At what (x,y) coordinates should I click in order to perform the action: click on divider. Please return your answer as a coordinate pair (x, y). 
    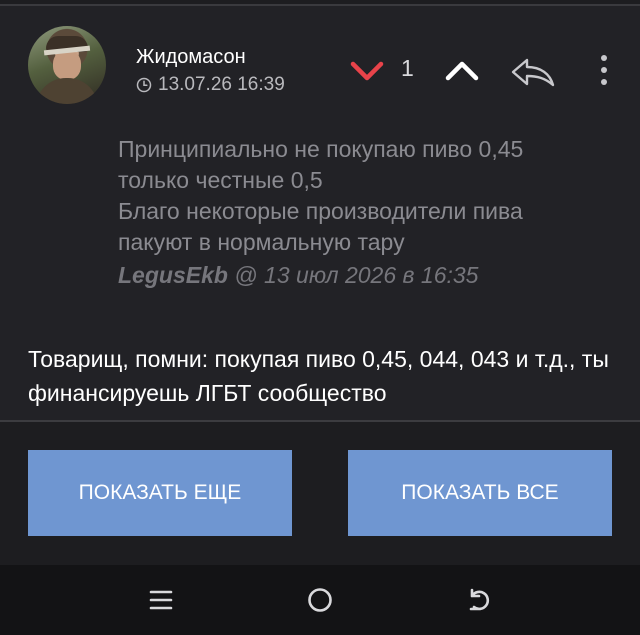
    Looking at the image, I should click on (320, 421).